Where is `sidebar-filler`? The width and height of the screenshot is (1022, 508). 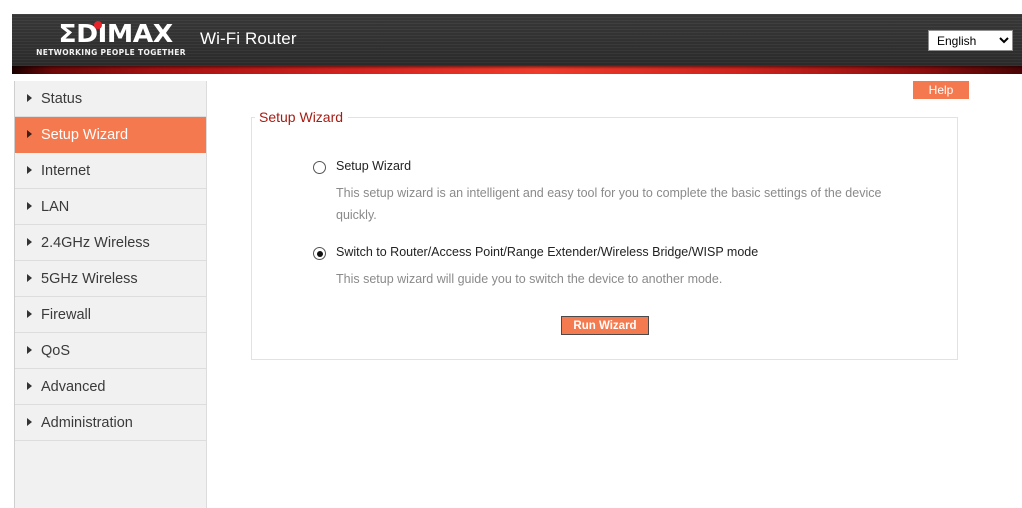
sidebar-filler is located at coordinates (110, 471).